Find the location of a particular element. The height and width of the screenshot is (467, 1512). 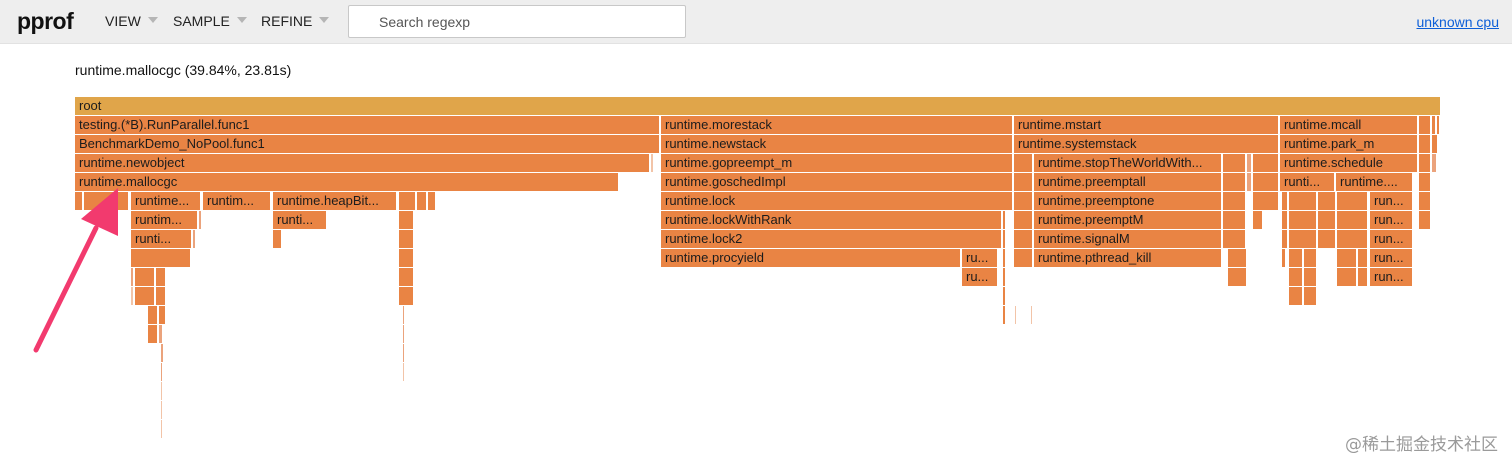

frame-root: root is located at coordinates (758, 106).